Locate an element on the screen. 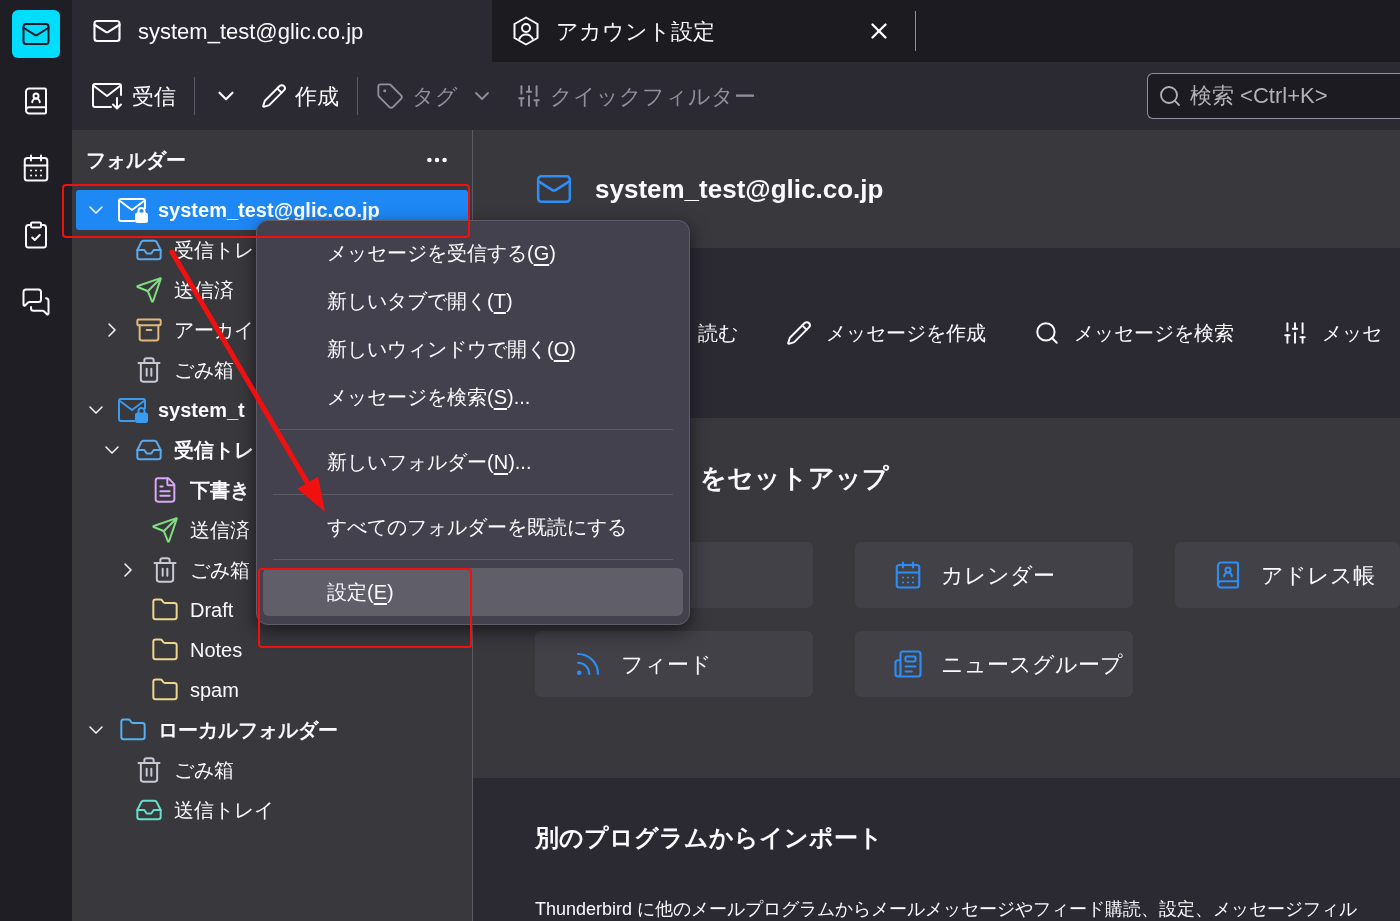  setup-heading: をセットアップ is located at coordinates (794, 478).